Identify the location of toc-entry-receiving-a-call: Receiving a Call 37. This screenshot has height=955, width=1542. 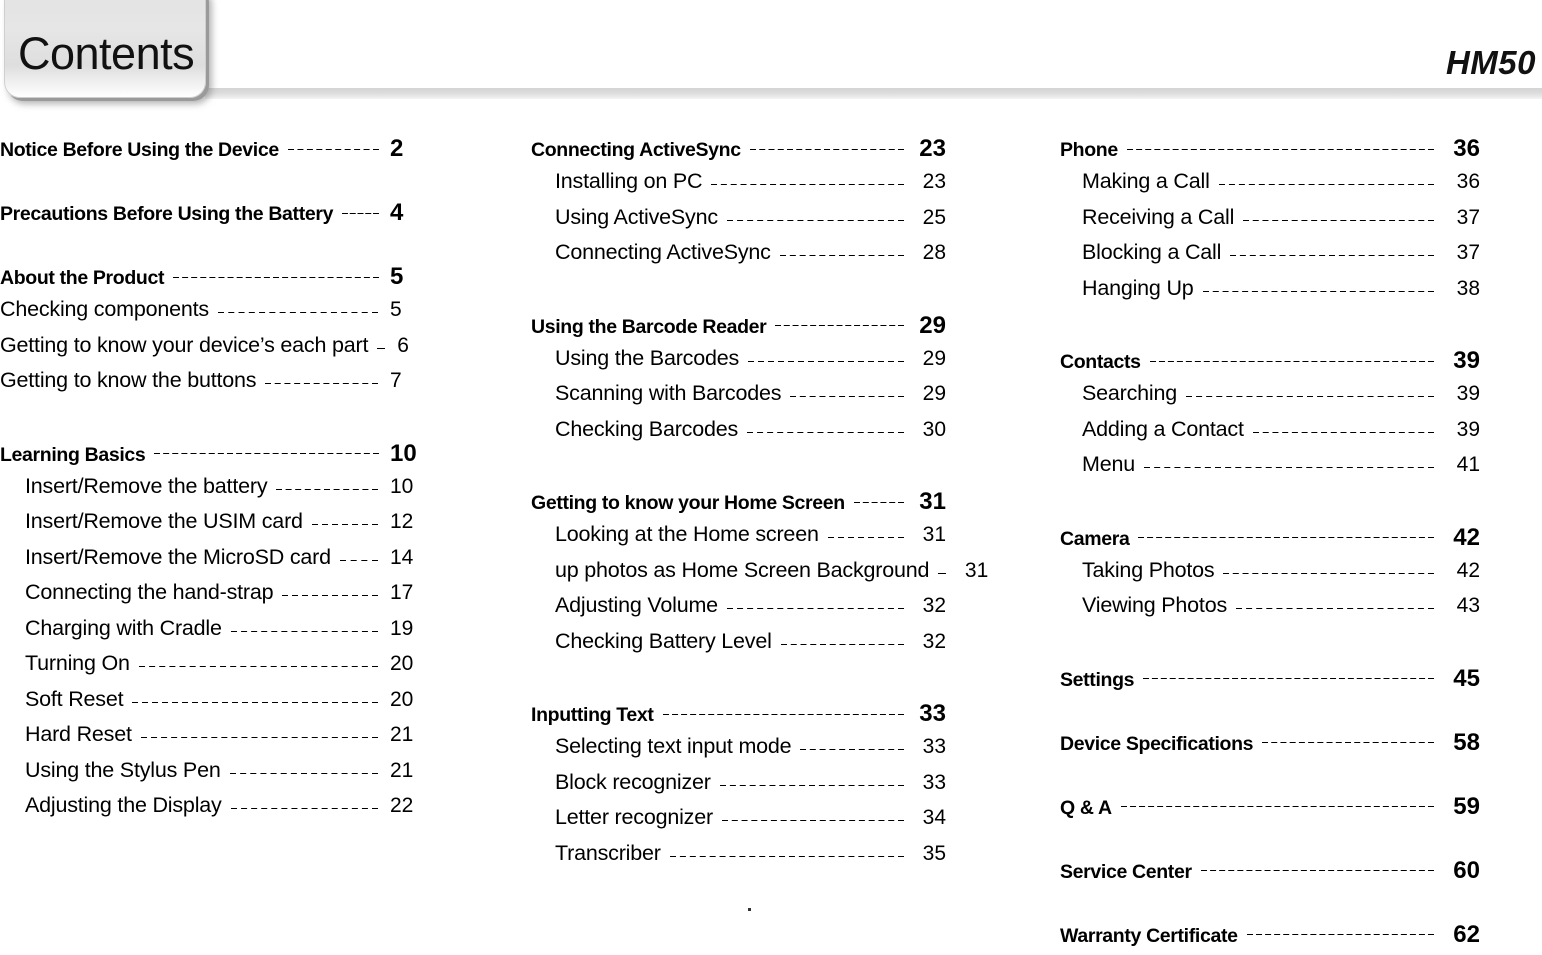
(1270, 223).